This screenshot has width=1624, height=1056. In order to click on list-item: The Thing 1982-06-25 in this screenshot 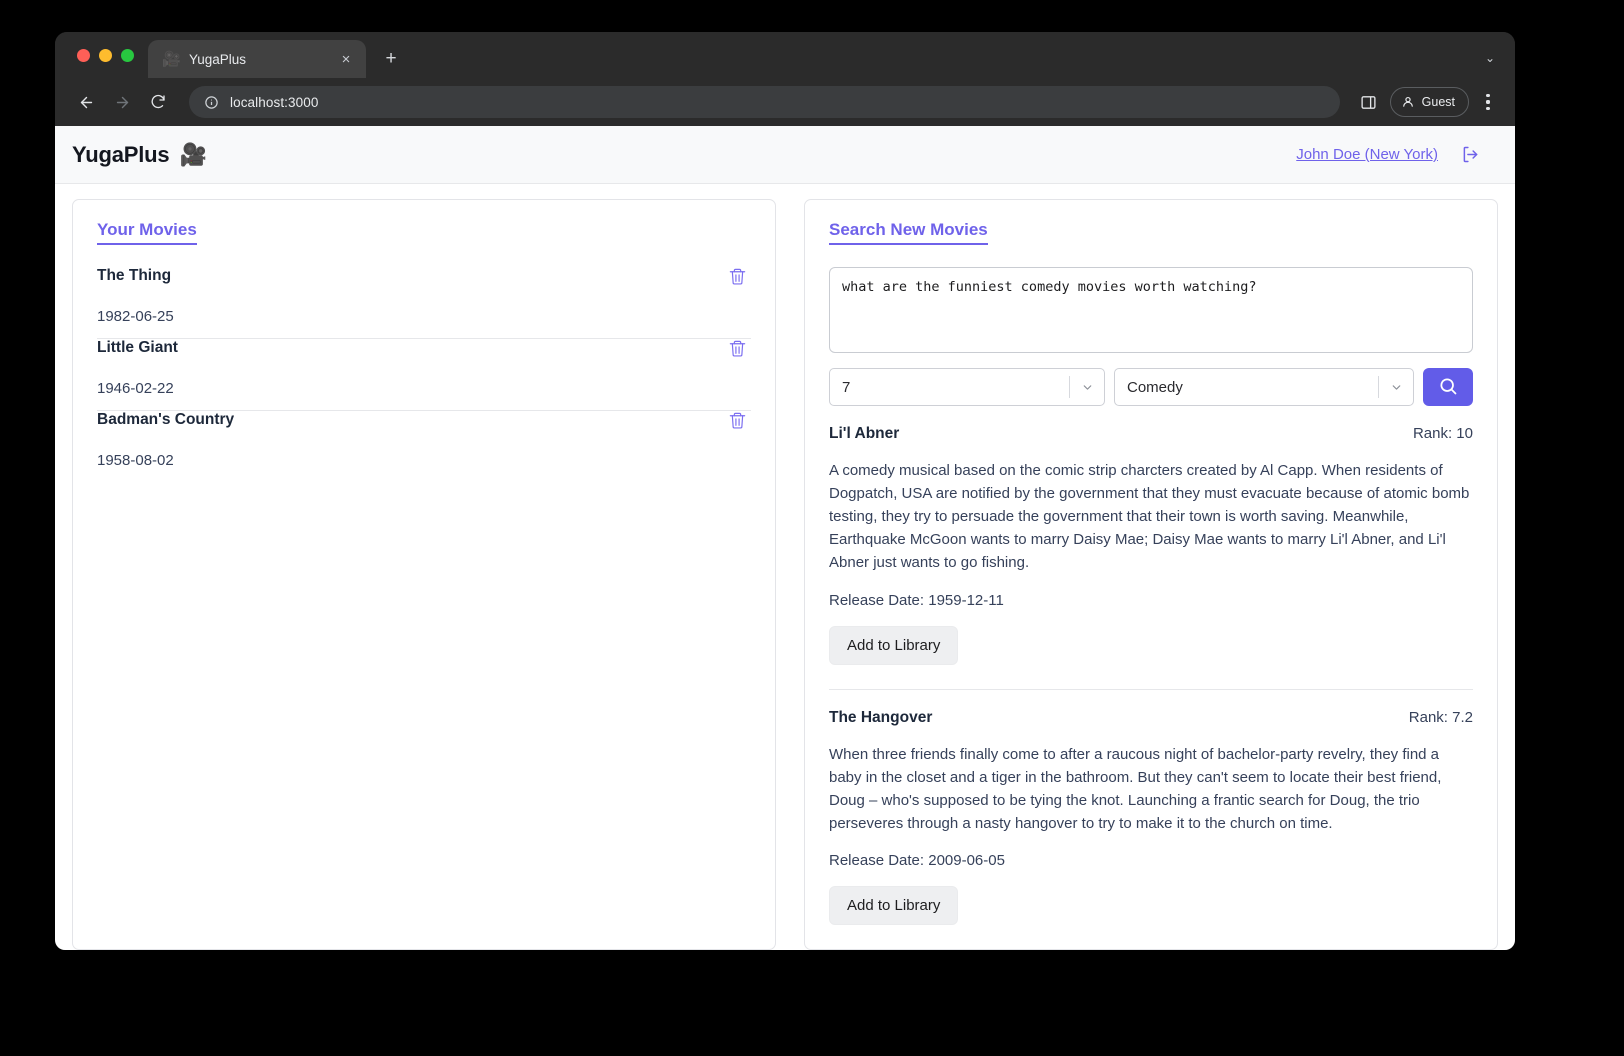, I will do `click(424, 302)`.